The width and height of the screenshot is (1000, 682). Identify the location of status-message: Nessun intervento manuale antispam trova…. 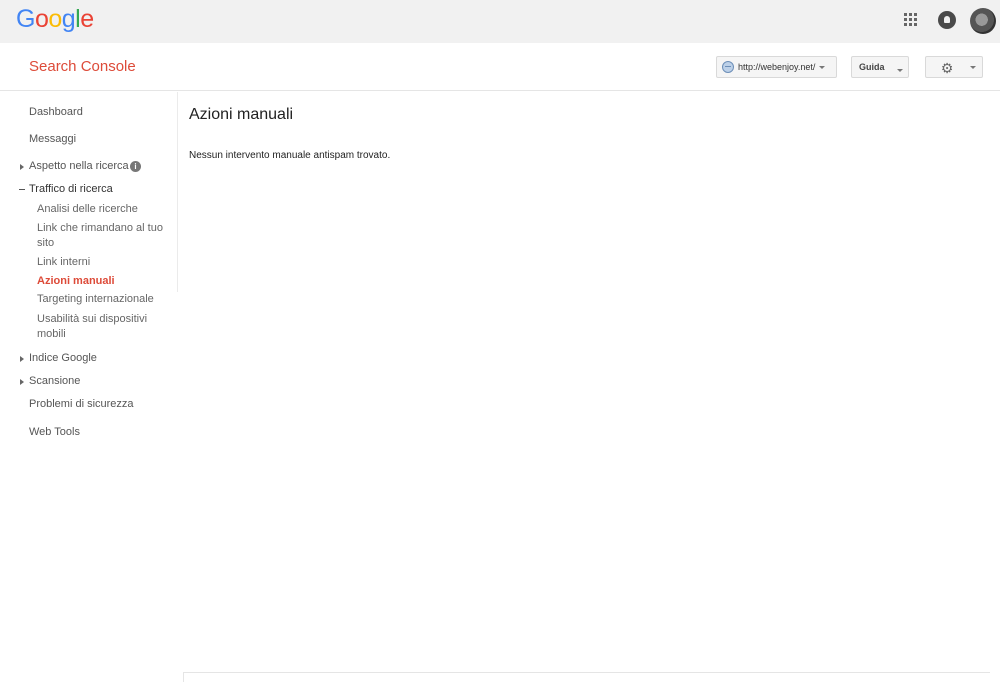
(290, 155).